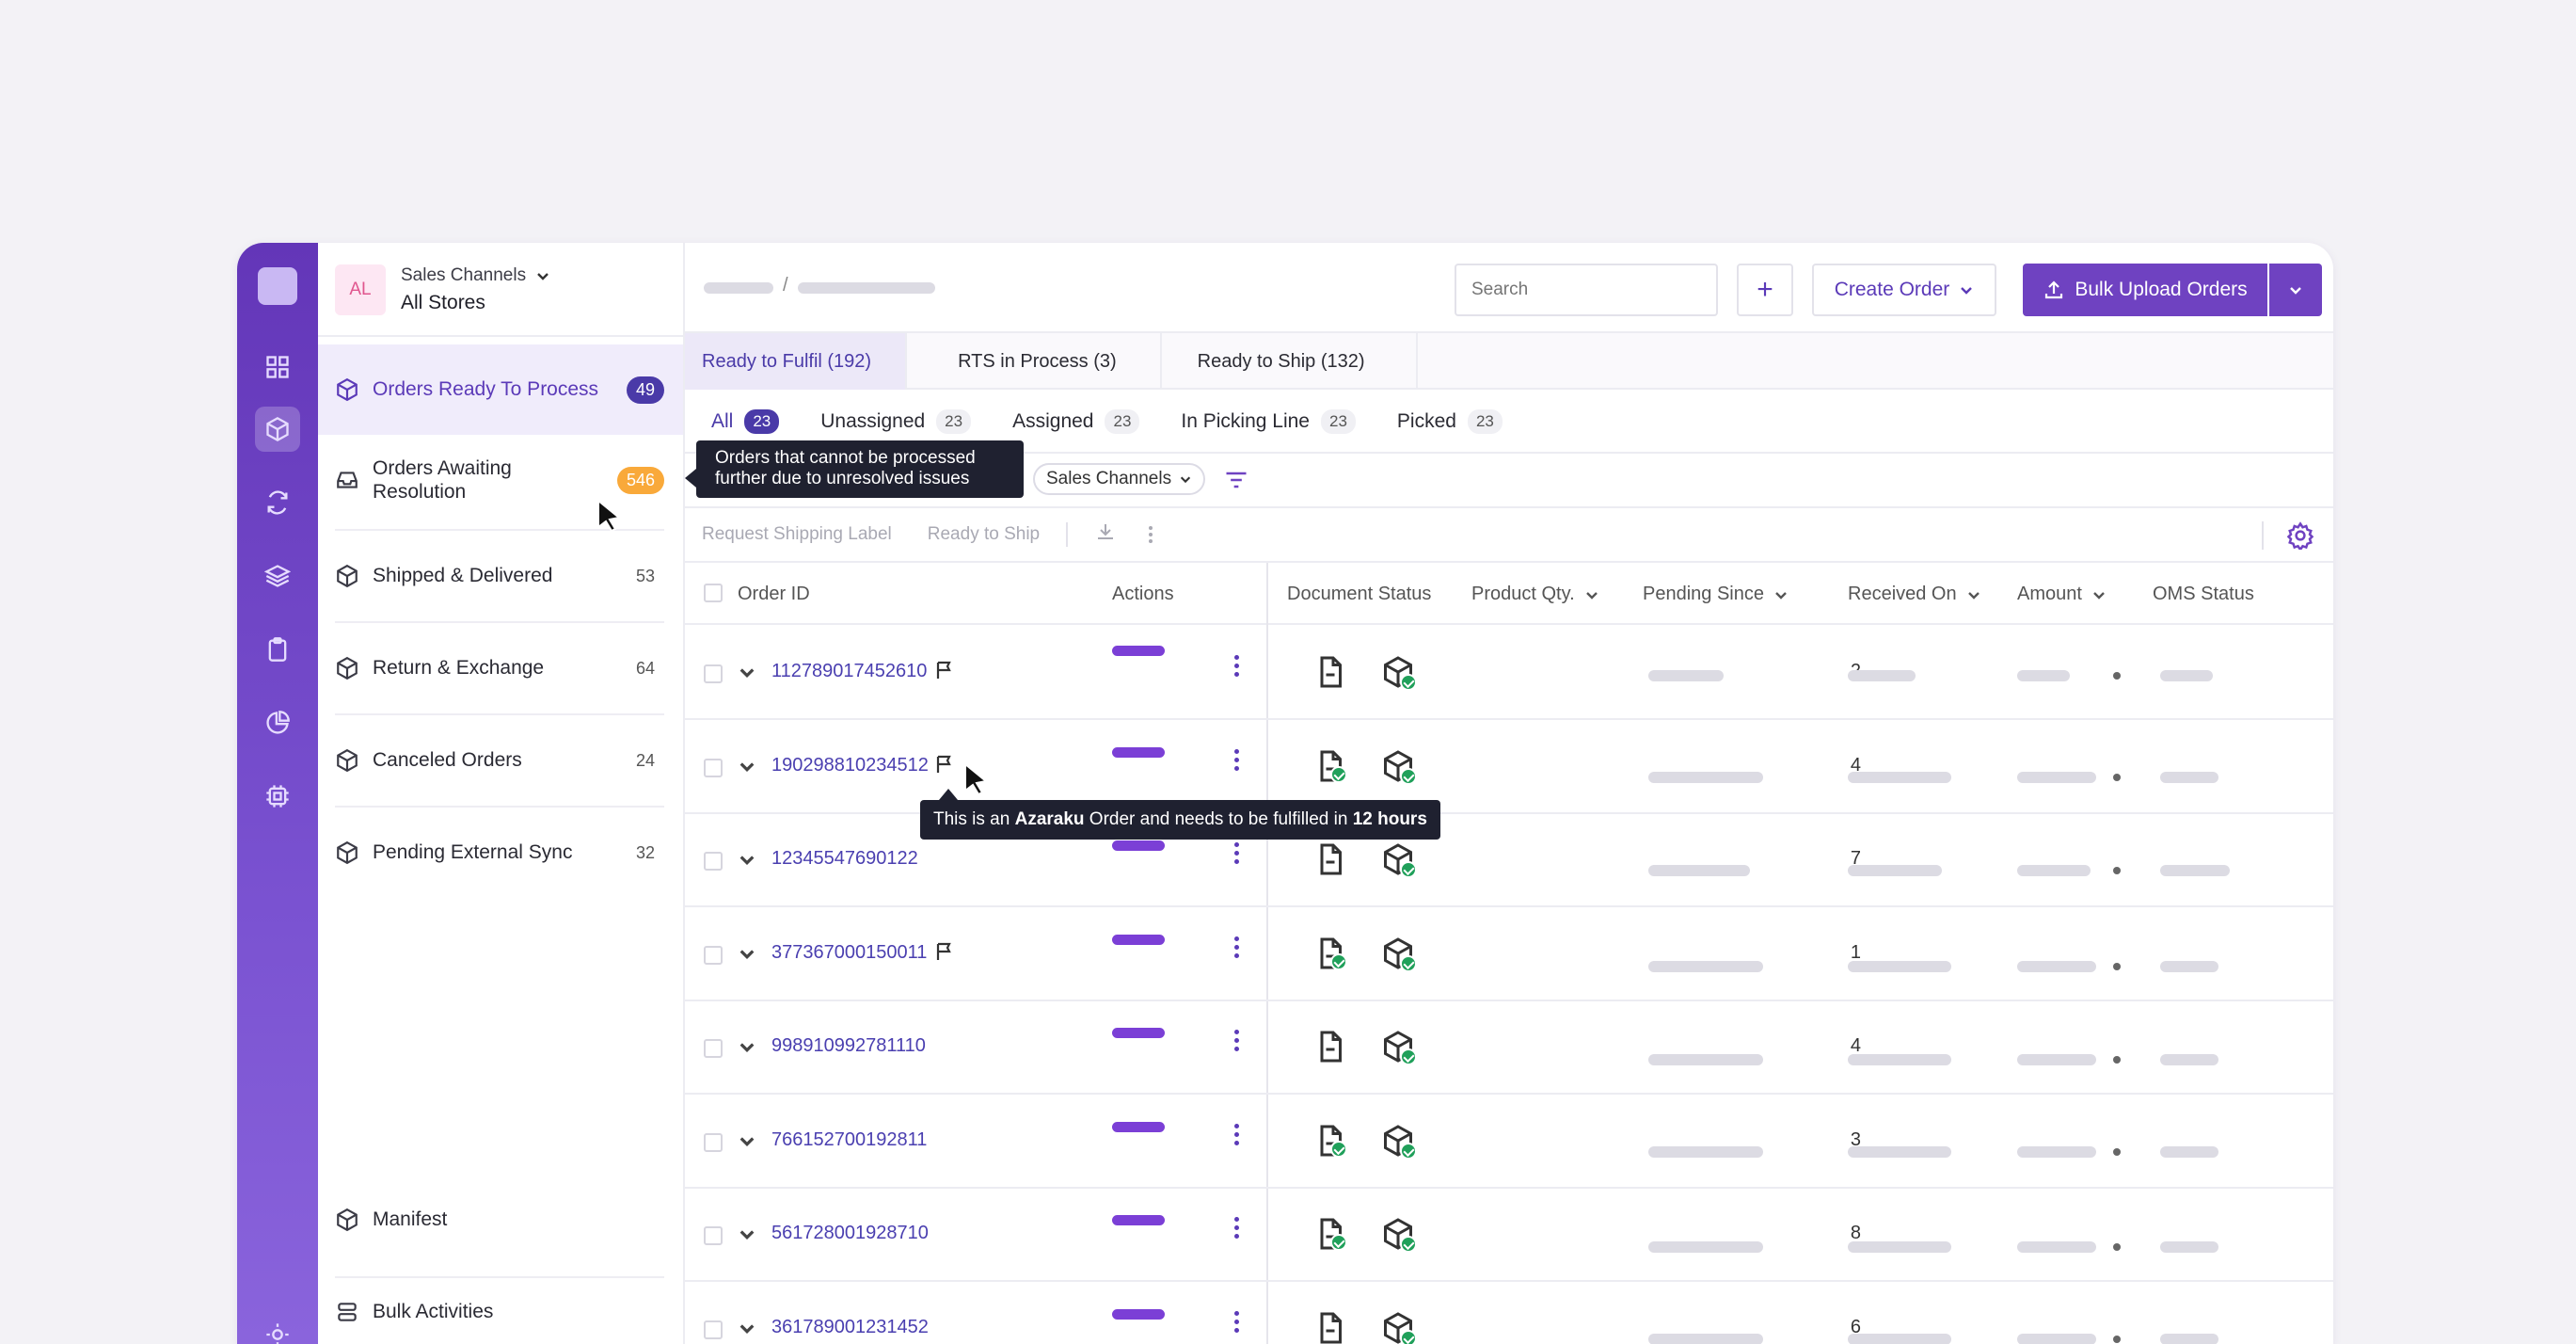 The image size is (2576, 1344). What do you see at coordinates (1904, 290) in the screenshot?
I see `create-order-button: Create Order` at bounding box center [1904, 290].